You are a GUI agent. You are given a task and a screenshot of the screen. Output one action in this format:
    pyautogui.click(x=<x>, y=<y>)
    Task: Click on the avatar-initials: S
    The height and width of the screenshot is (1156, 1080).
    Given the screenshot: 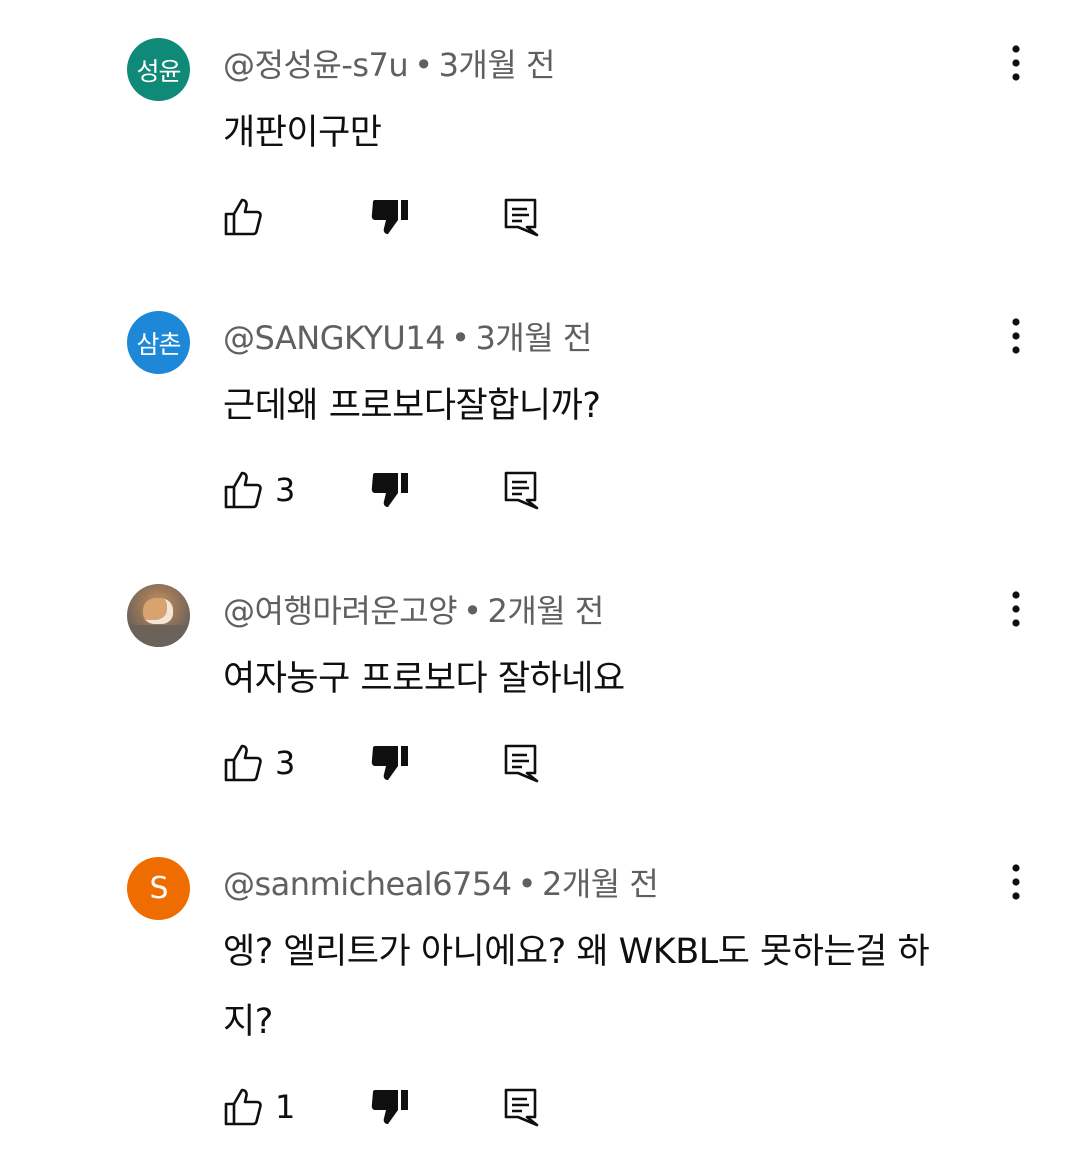 What is the action you would take?
    pyautogui.click(x=158, y=888)
    